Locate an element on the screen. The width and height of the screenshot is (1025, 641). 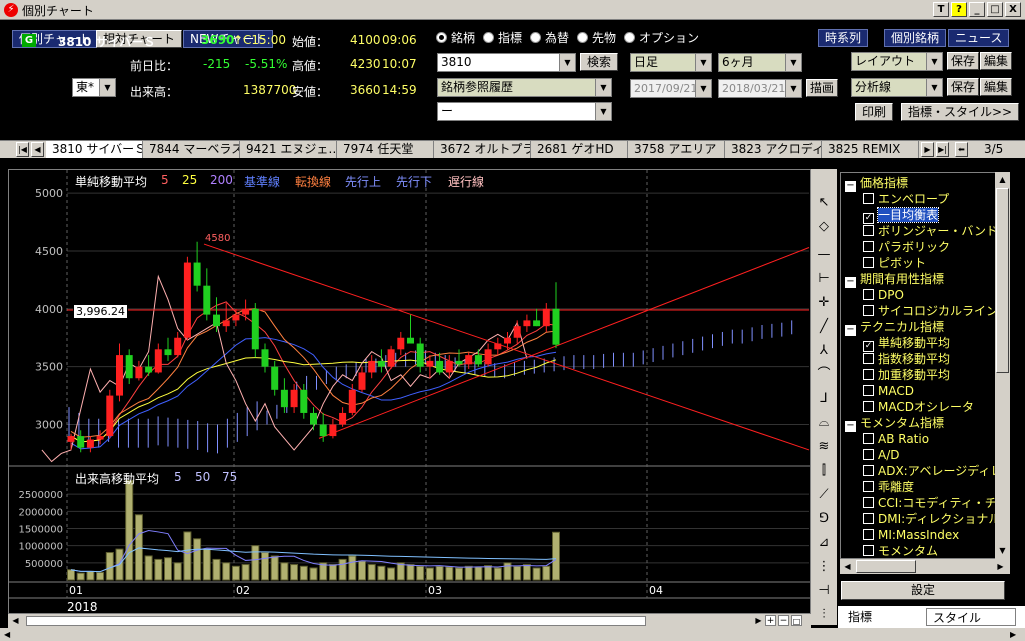
zoom-in-icon: + is located at coordinates (770, 620).